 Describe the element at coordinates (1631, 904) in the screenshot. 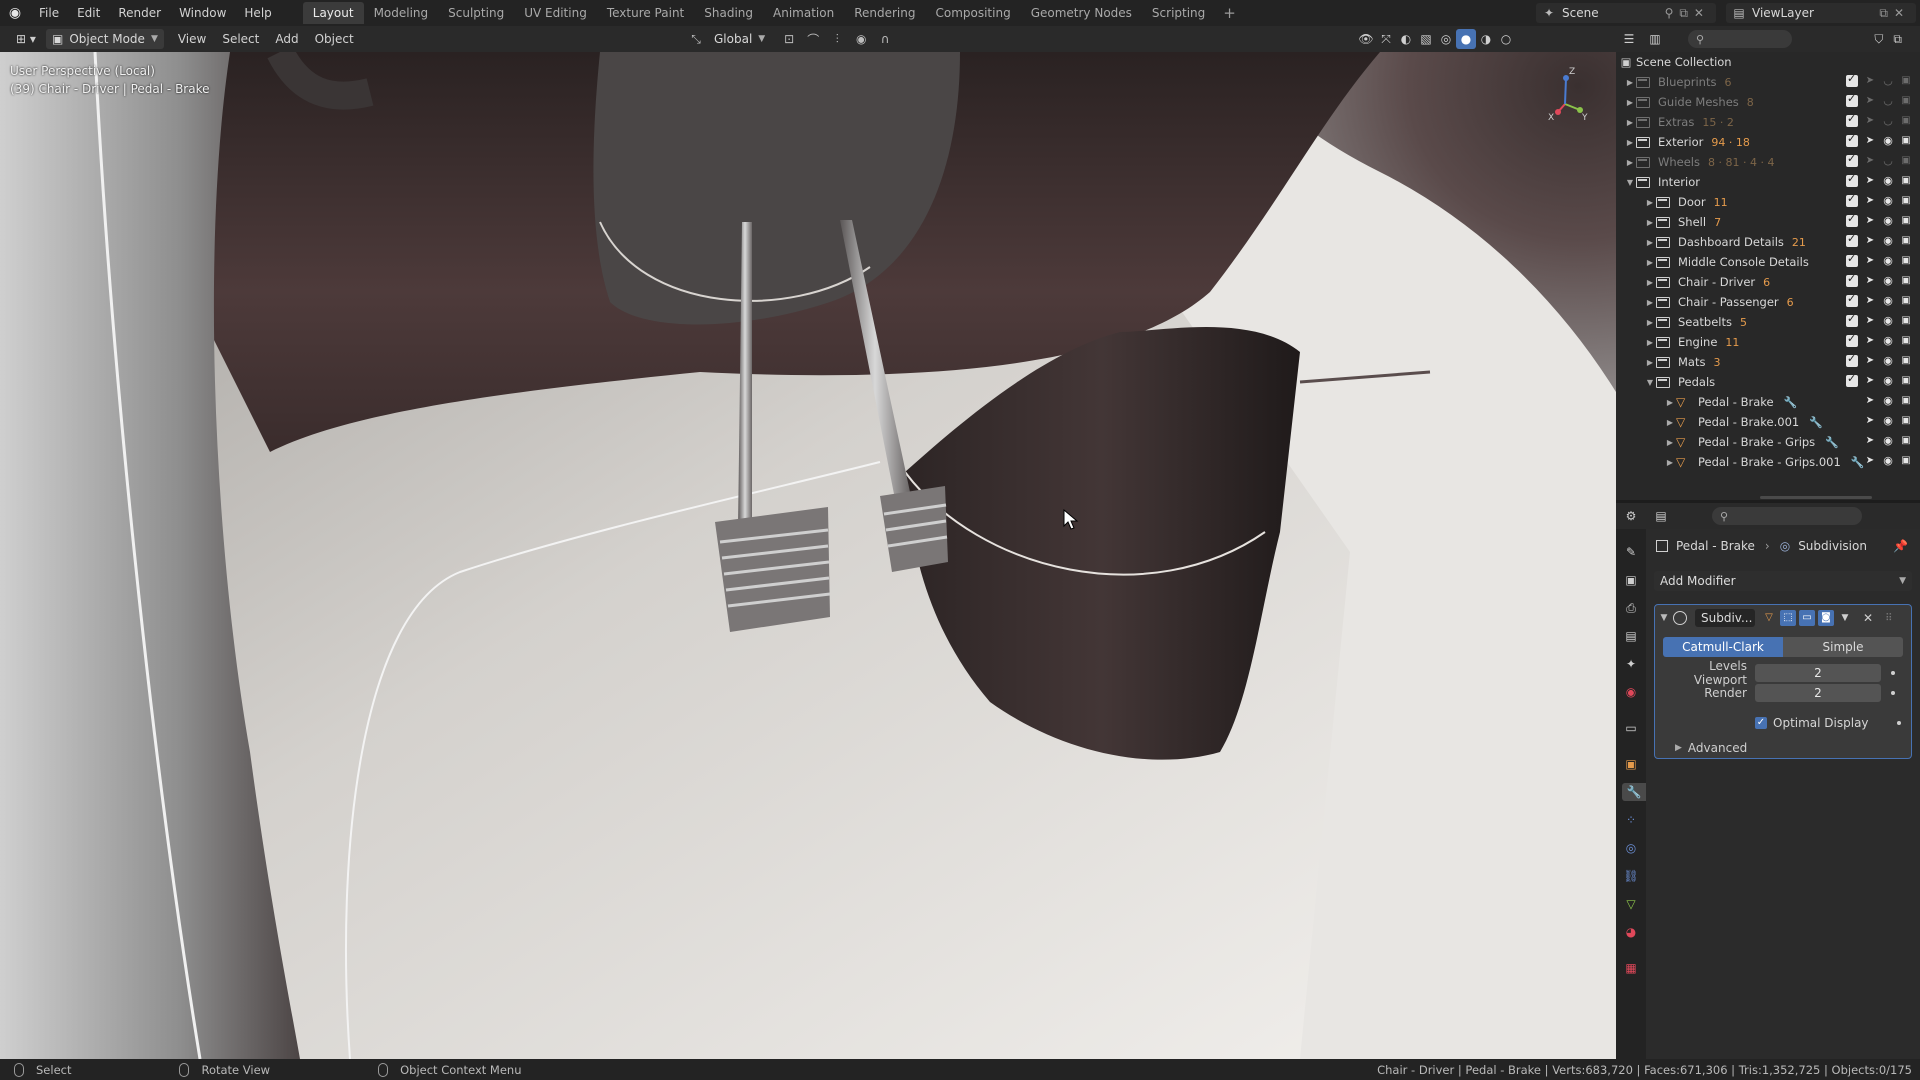

I see `data-tab-icon: ▽` at that location.